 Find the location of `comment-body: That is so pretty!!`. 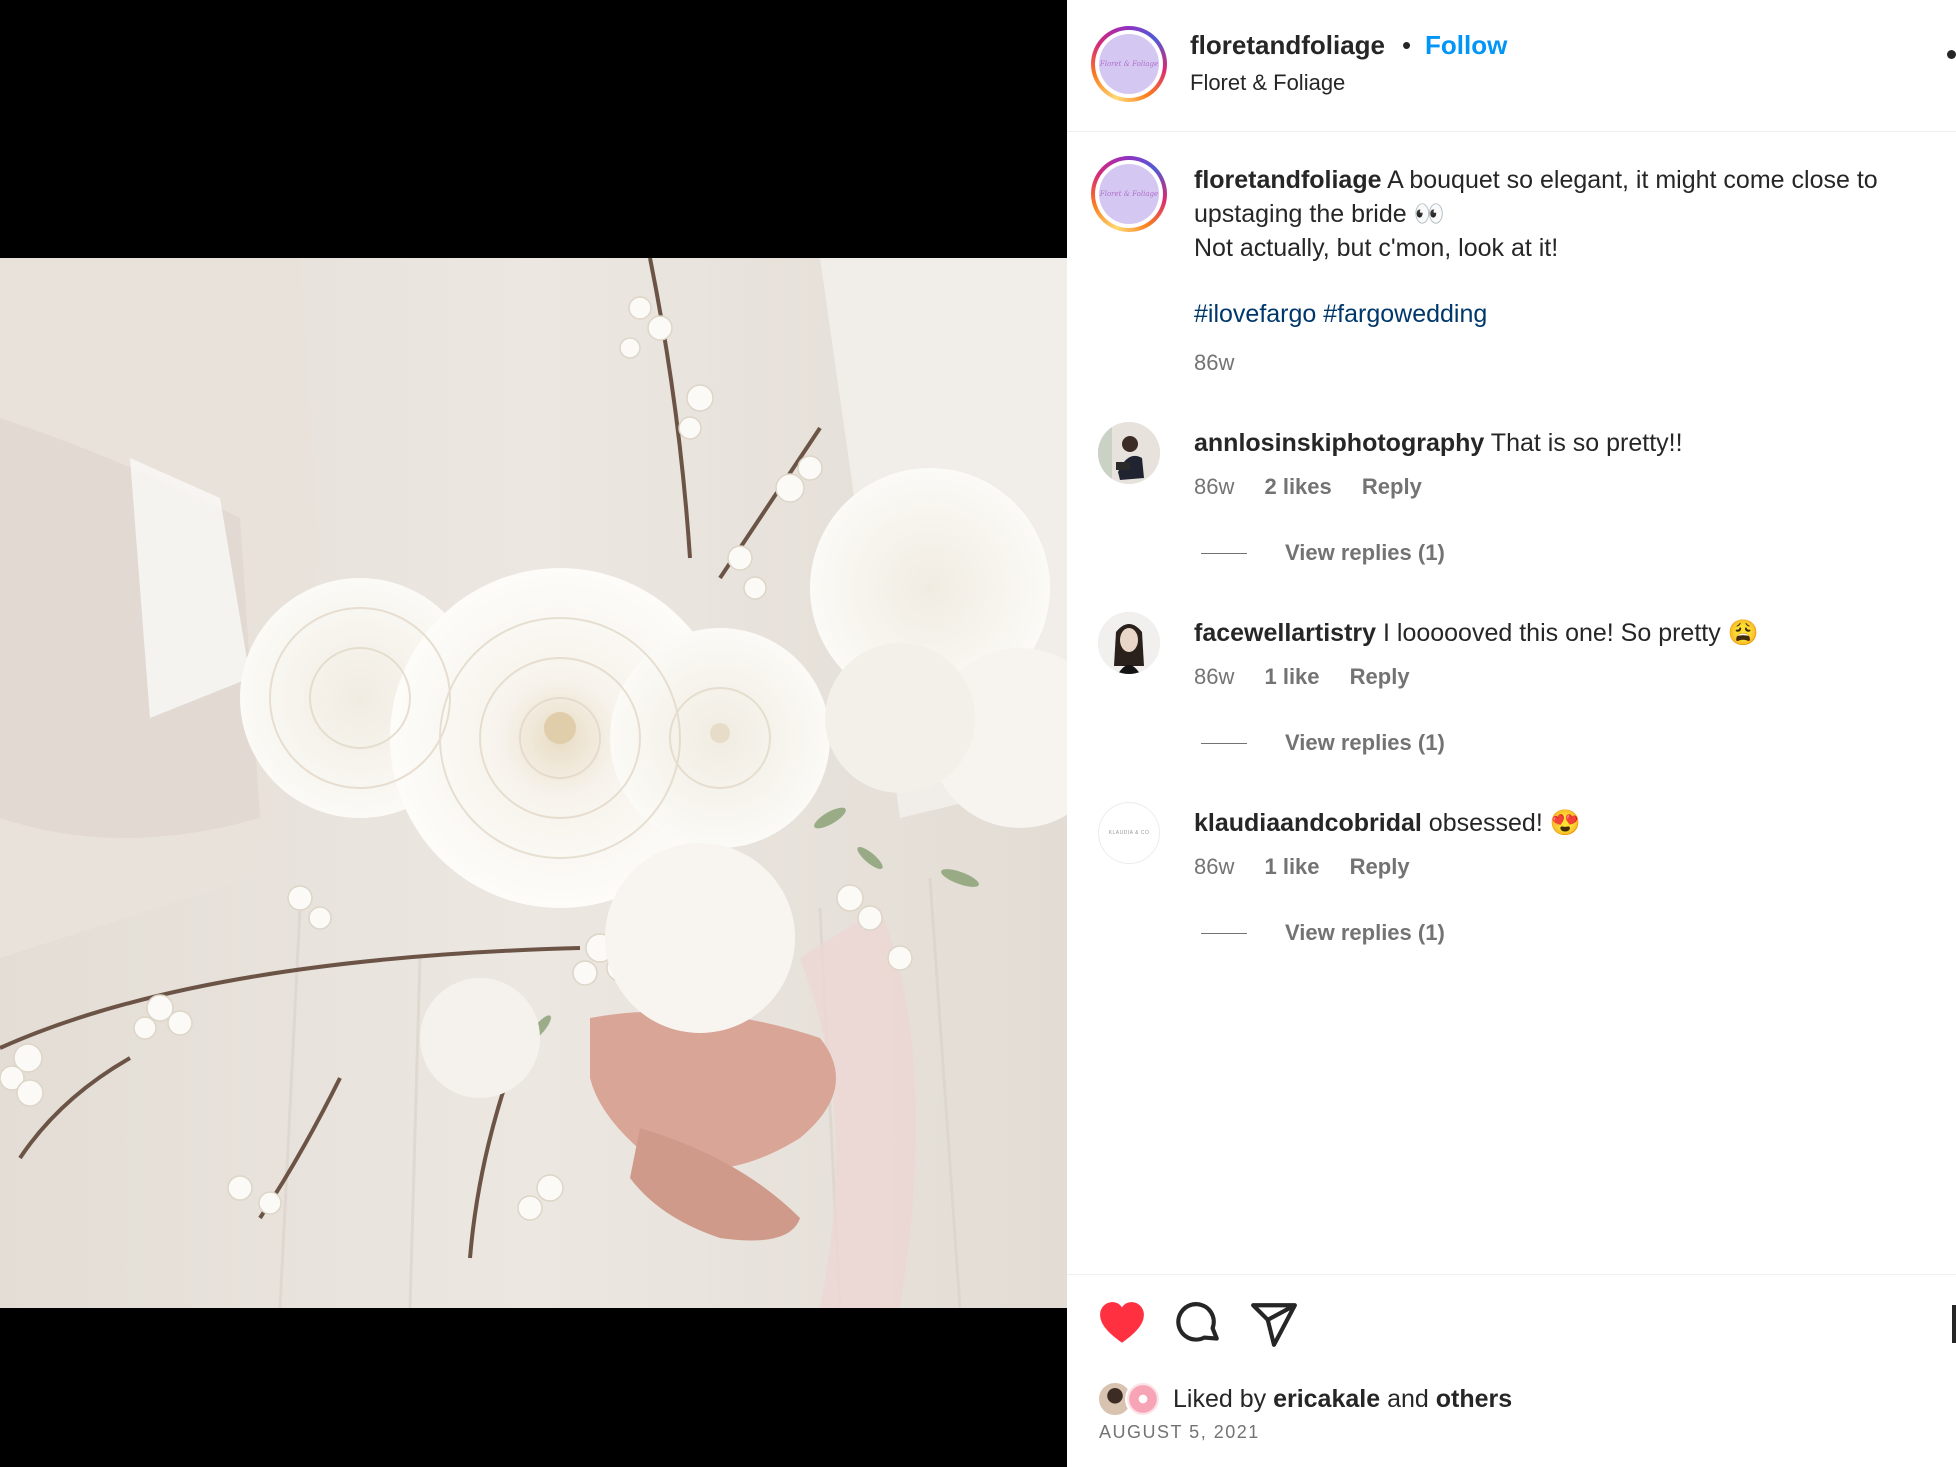

comment-body: That is so pretty!! is located at coordinates (1586, 443).